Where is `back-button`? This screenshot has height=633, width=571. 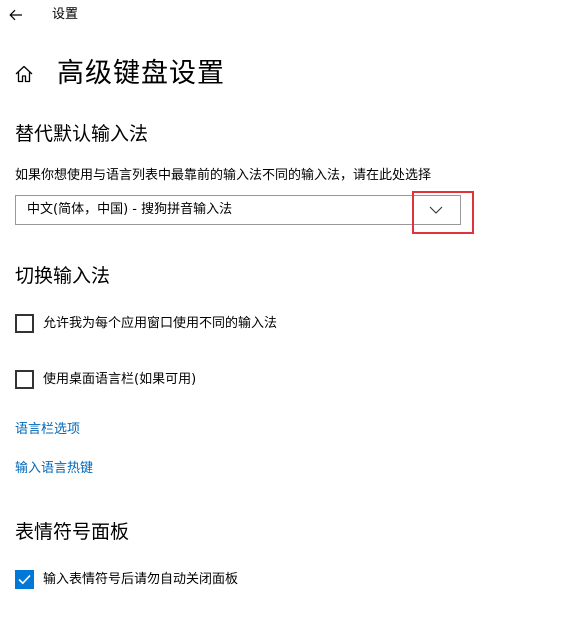 back-button is located at coordinates (16, 15).